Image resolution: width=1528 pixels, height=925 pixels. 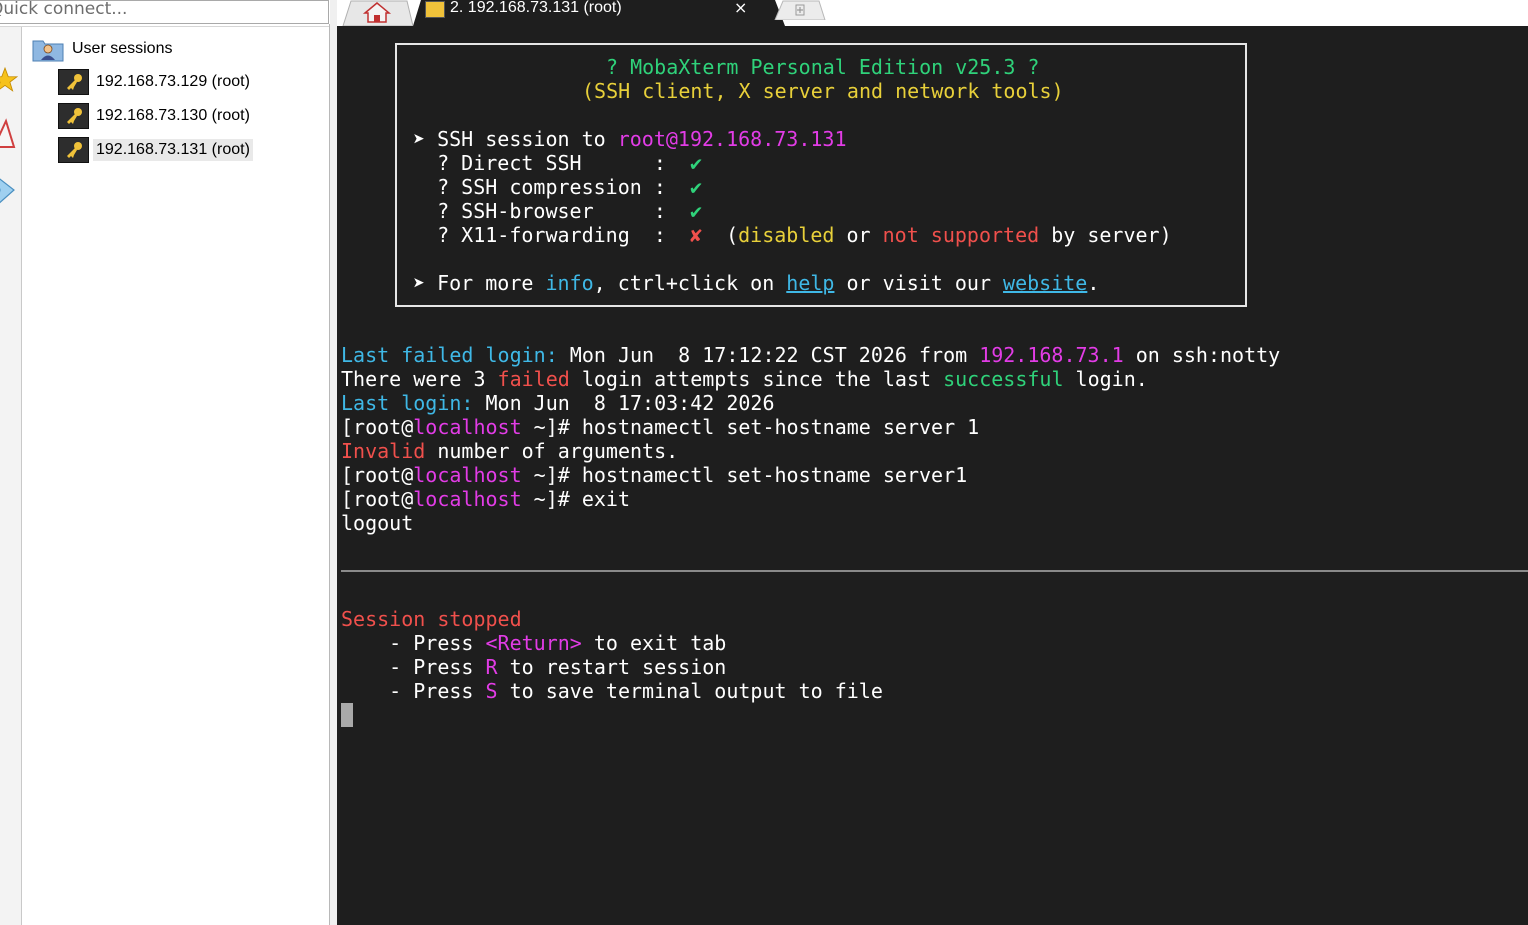 I want to click on banner-session-line: ➤ SSH session to root@192.168.73.131, so click(x=630, y=139).